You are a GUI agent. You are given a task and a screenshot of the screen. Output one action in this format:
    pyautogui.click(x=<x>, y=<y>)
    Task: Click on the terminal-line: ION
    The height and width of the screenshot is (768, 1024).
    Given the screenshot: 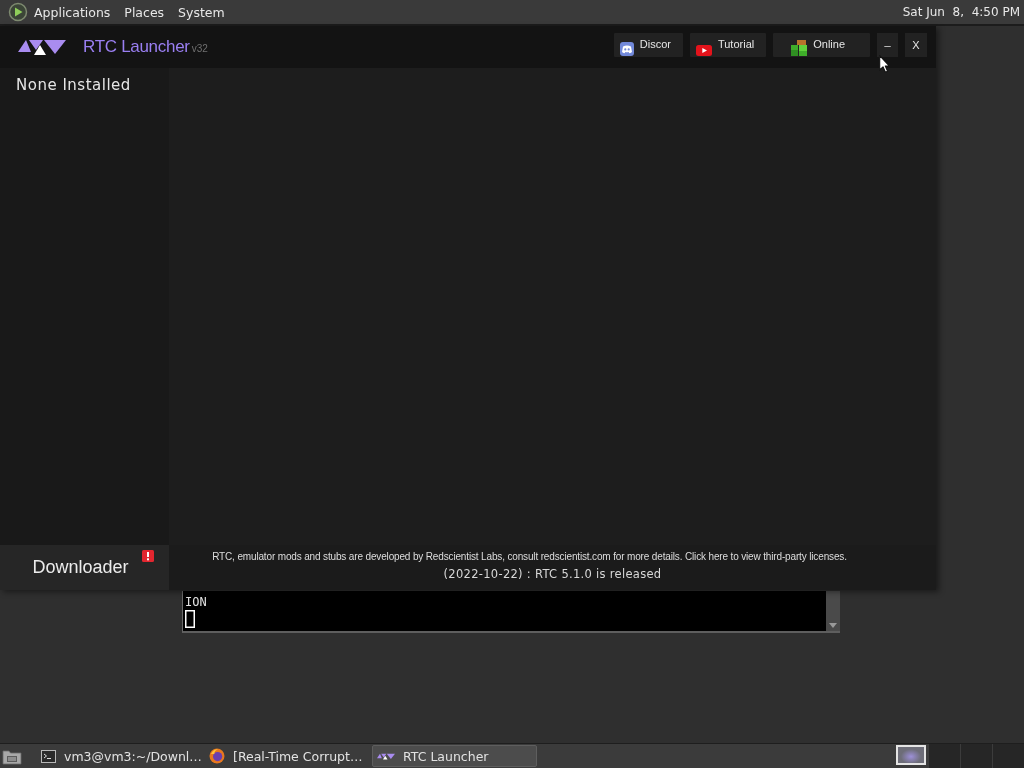 What is the action you would take?
    pyautogui.click(x=196, y=602)
    